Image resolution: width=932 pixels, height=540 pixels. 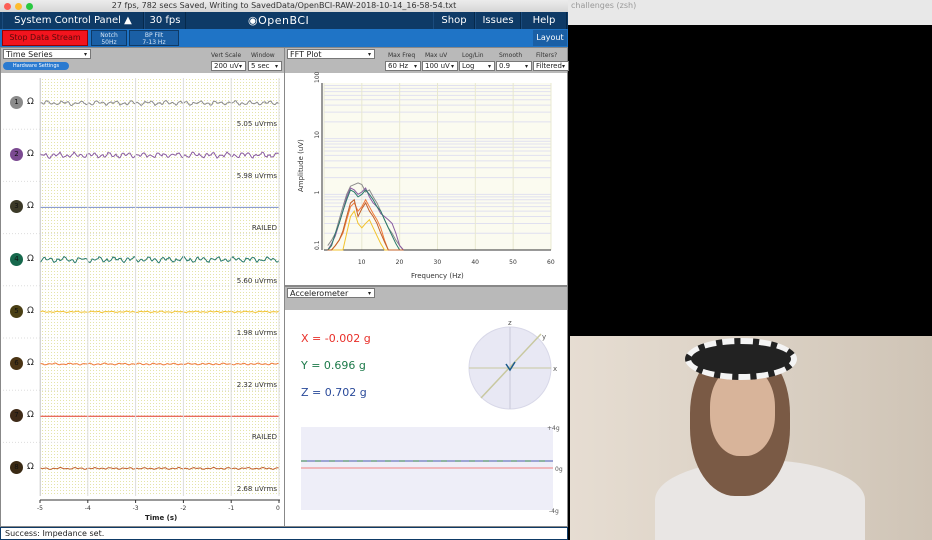 What do you see at coordinates (550, 38) in the screenshot?
I see `layout-button: Layout` at bounding box center [550, 38].